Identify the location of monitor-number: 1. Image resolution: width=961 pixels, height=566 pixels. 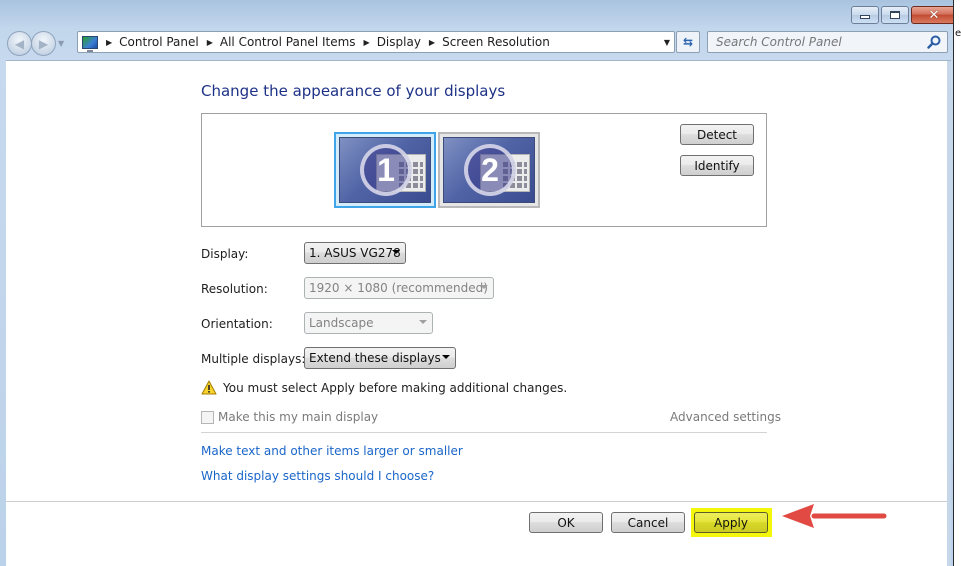
(386, 170).